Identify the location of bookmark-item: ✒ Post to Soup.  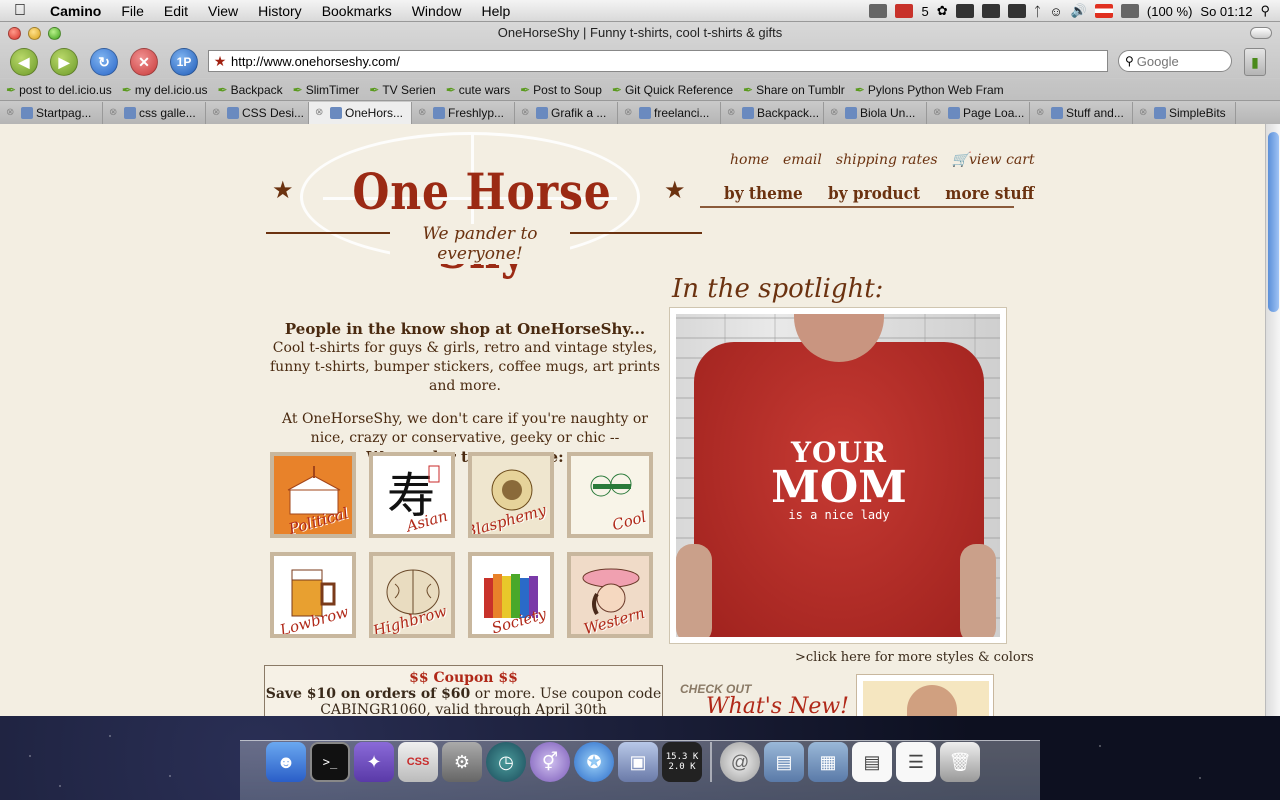
(561, 90).